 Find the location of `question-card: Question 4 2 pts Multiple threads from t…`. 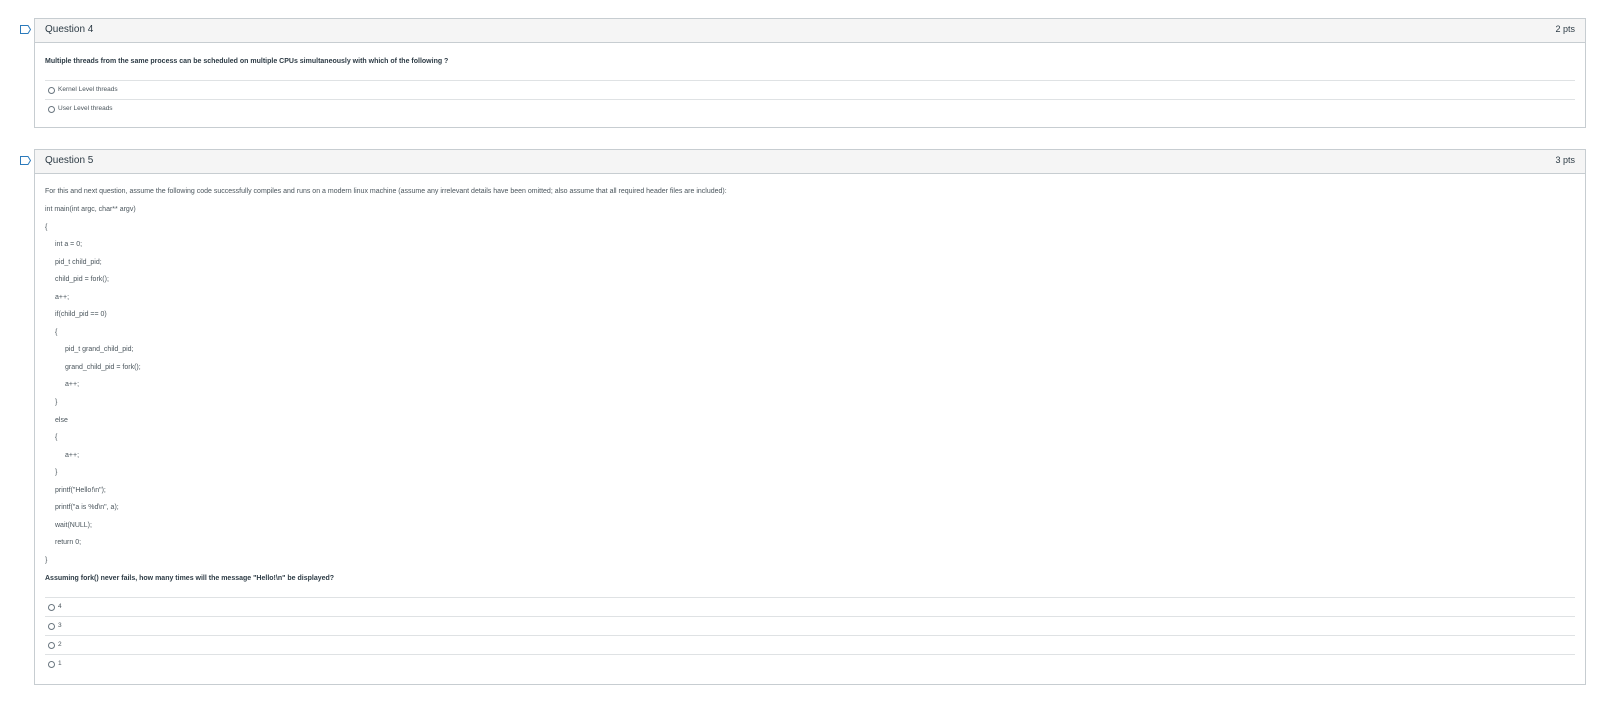

question-card: Question 4 2 pts Multiple threads from t… is located at coordinates (810, 73).